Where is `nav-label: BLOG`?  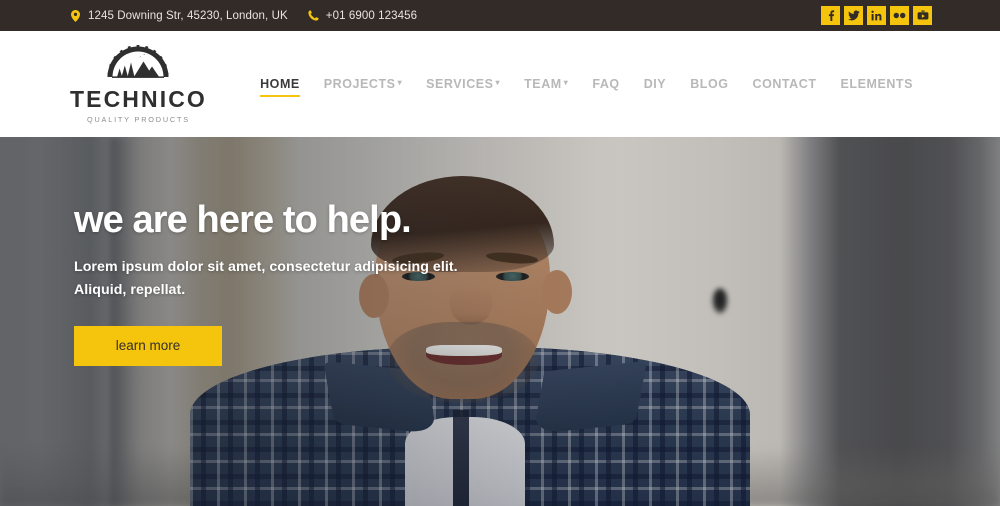 nav-label: BLOG is located at coordinates (709, 84).